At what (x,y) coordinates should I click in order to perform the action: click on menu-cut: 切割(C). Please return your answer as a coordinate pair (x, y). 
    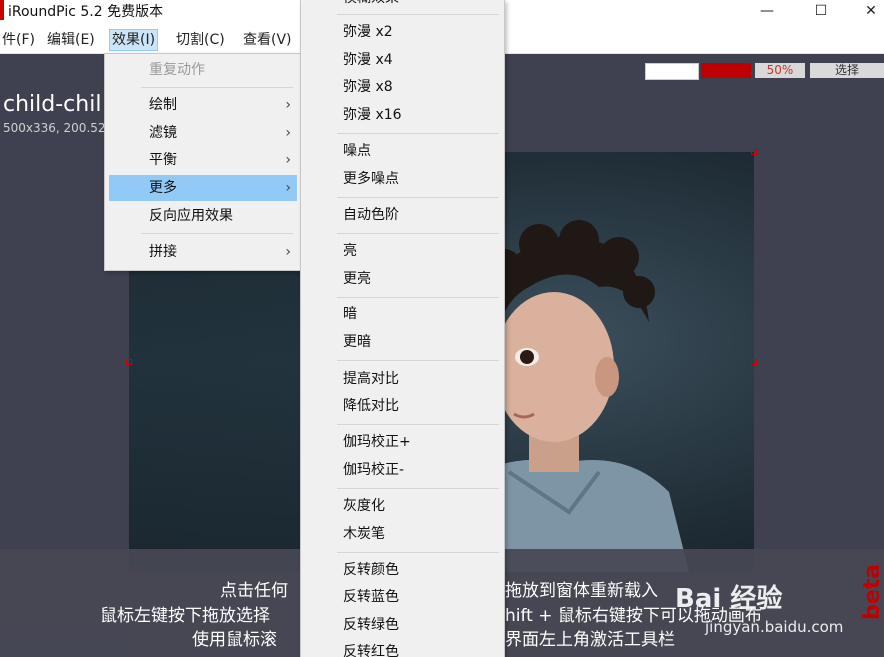
    Looking at the image, I should click on (200, 40).